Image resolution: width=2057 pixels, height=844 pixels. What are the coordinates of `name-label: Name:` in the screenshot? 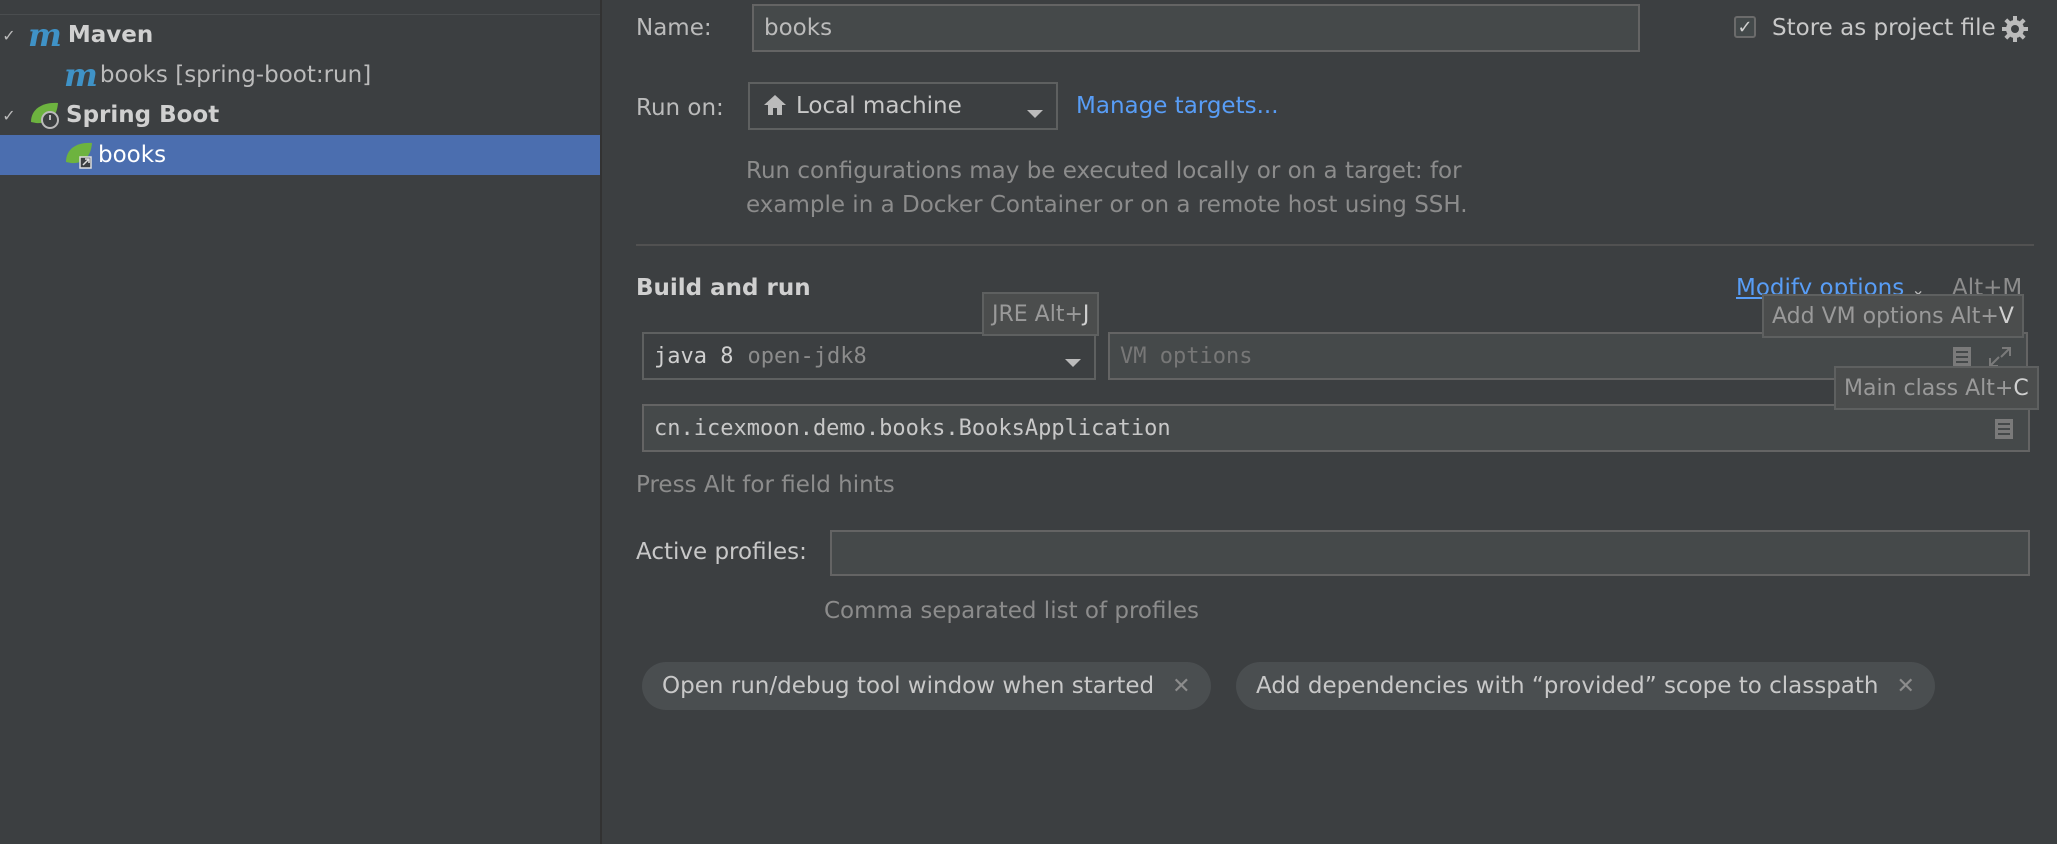 It's located at (674, 28).